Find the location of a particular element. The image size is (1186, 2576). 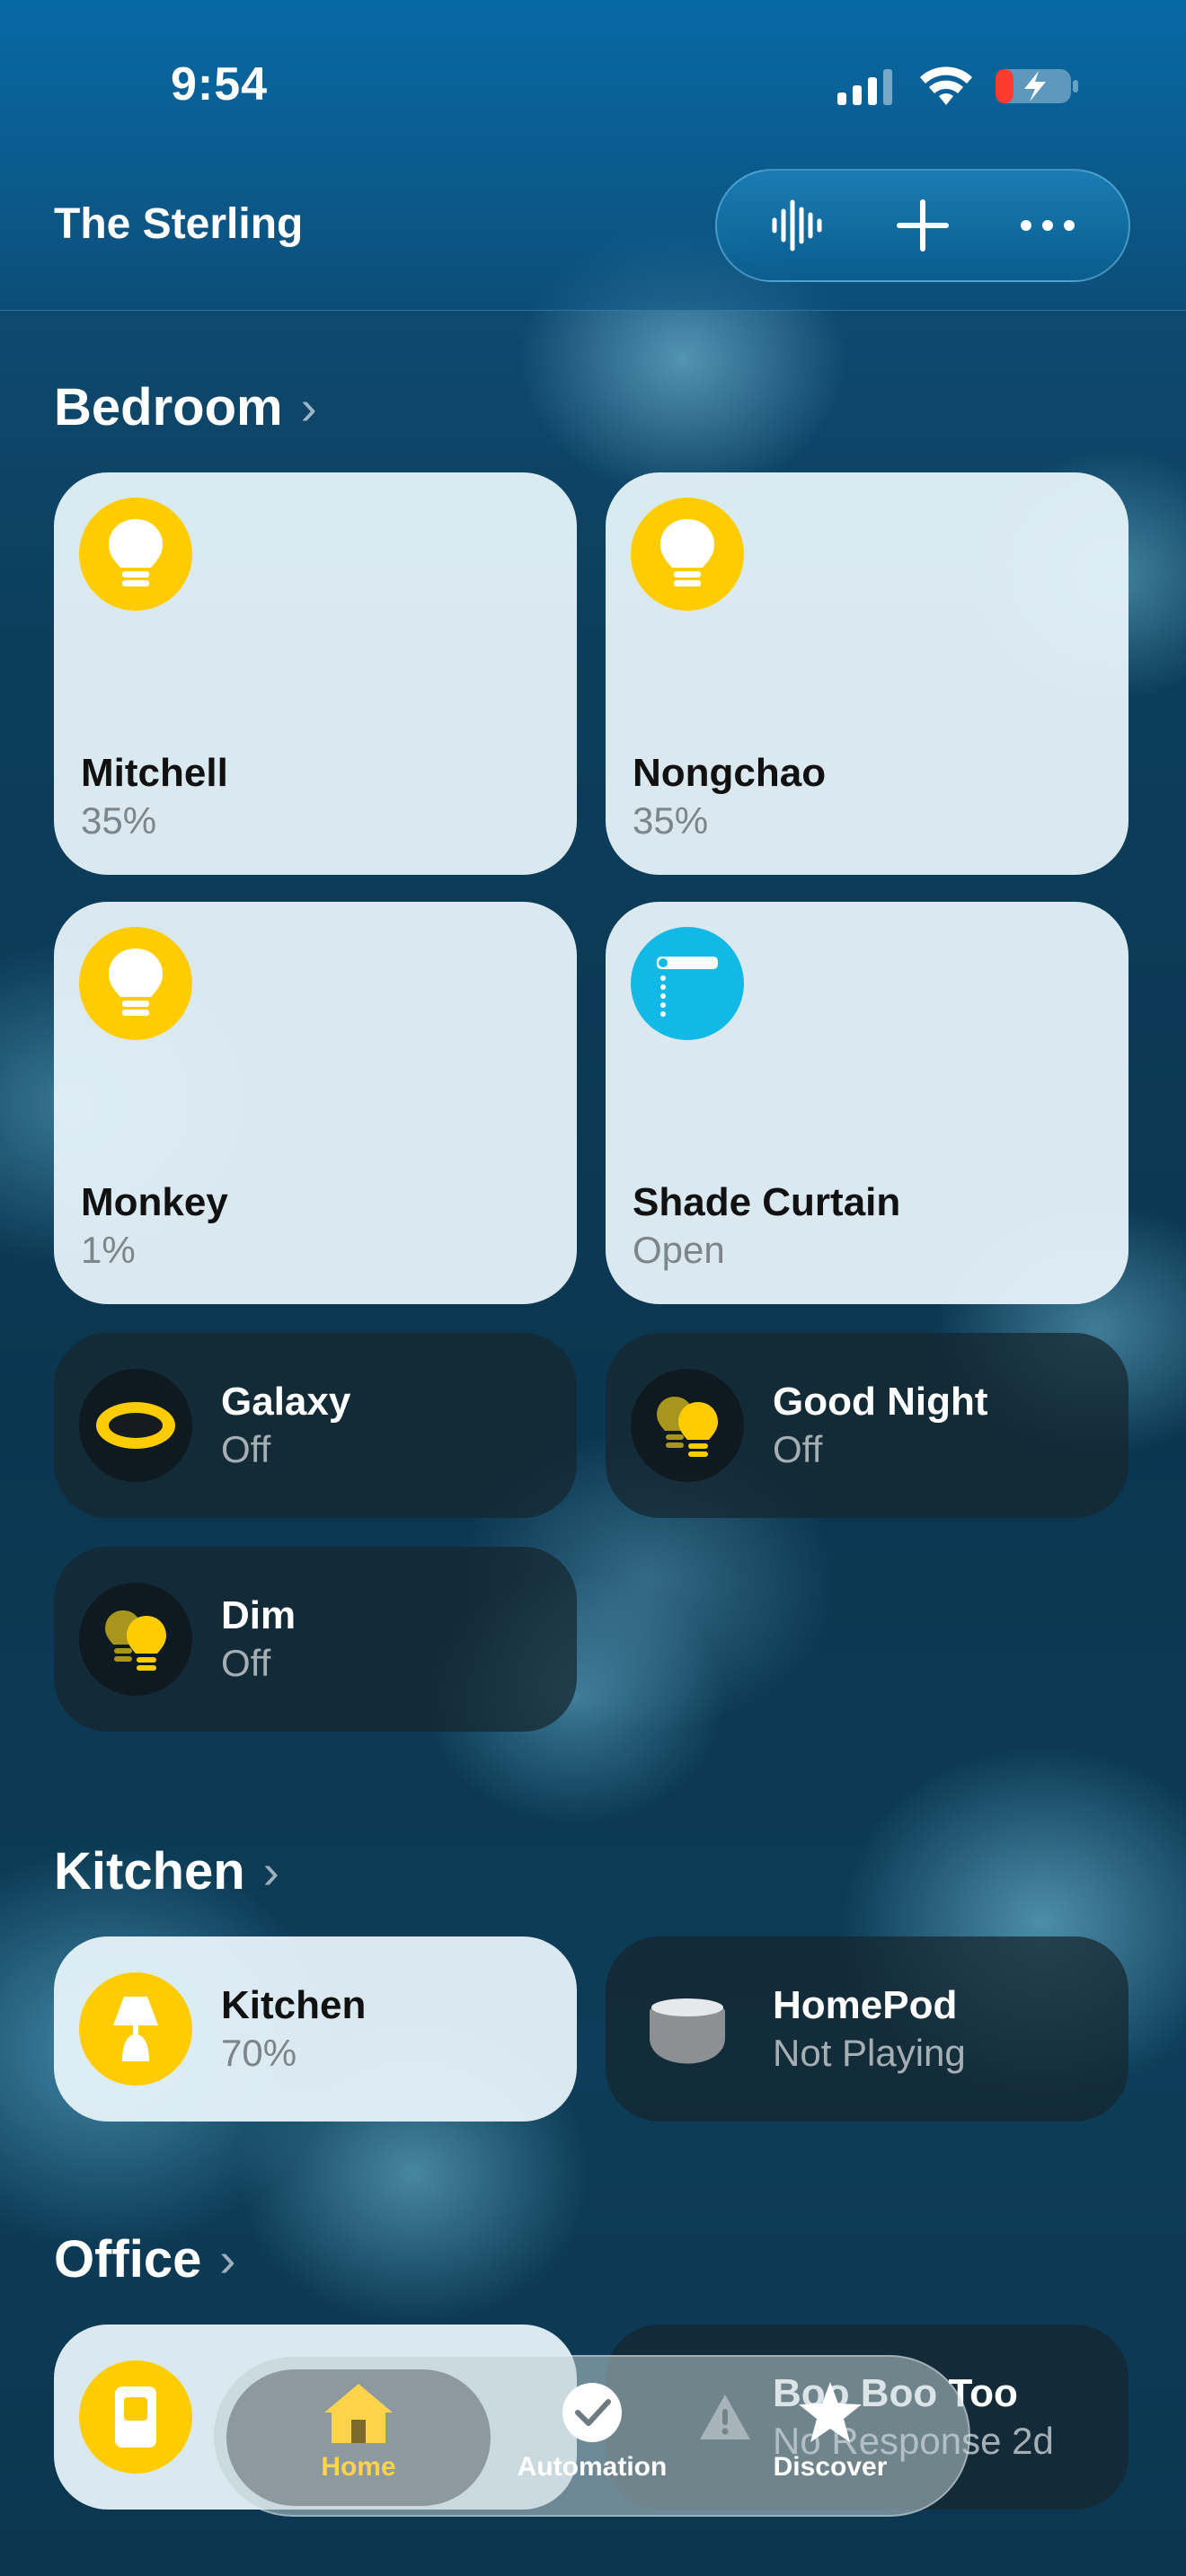

star-icon is located at coordinates (830, 2412).